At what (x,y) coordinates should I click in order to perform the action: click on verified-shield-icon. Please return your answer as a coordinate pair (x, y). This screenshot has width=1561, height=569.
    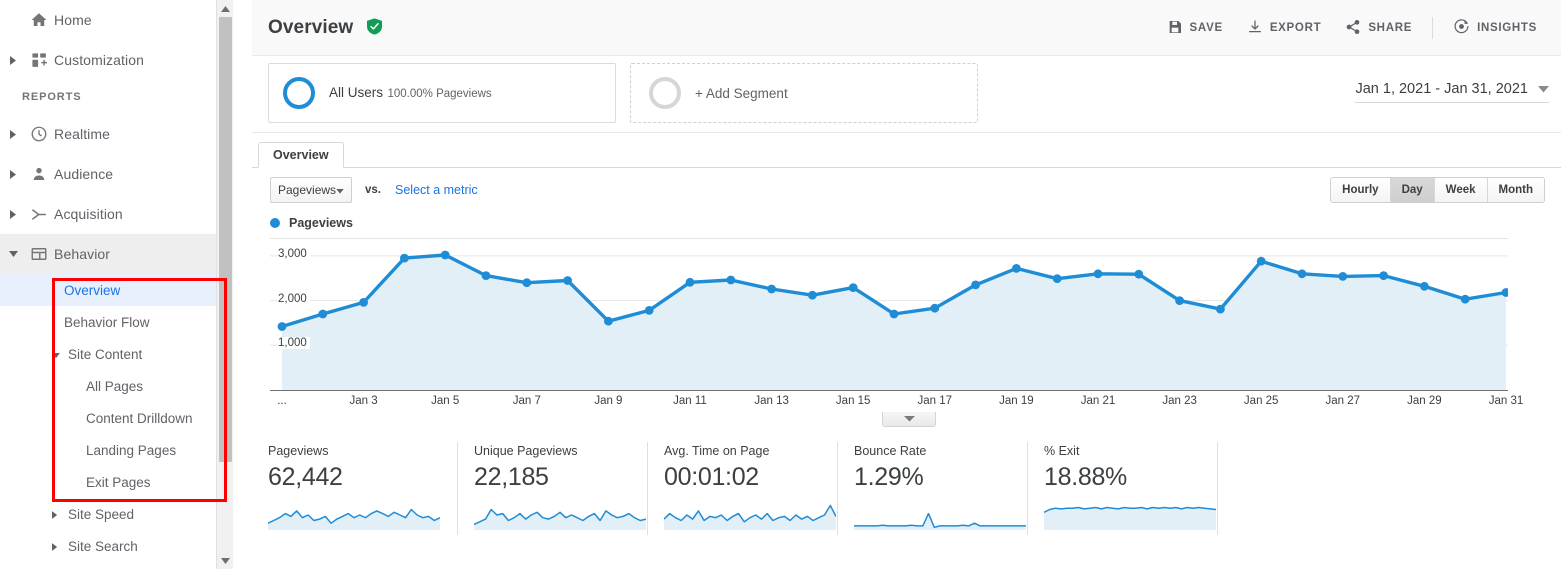
    Looking at the image, I should click on (374, 26).